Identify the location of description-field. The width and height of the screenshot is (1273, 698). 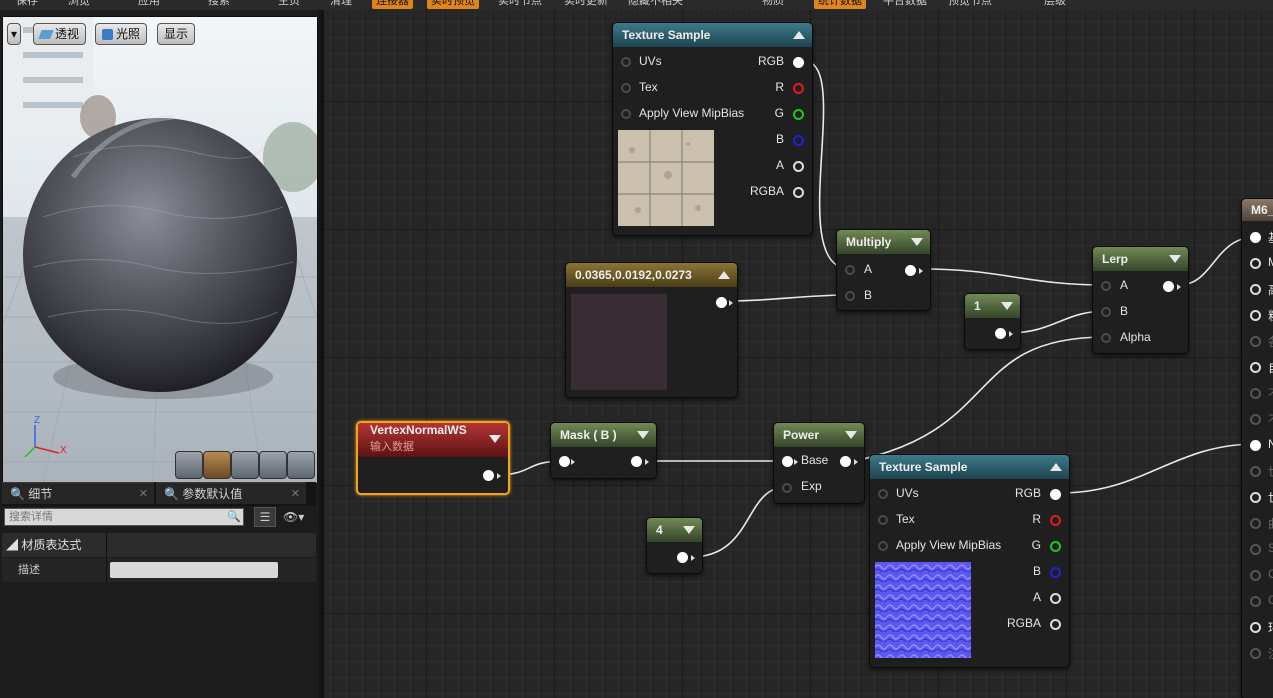
(194, 570).